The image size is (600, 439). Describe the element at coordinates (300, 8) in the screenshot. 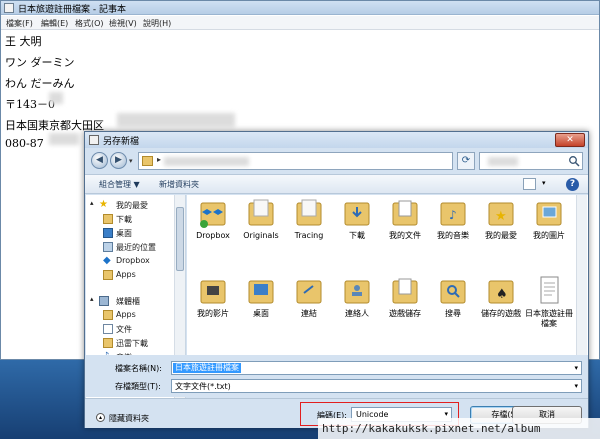

I see `notepad-titlebar: 日本旅遊註冊檔案 - 記事本` at that location.